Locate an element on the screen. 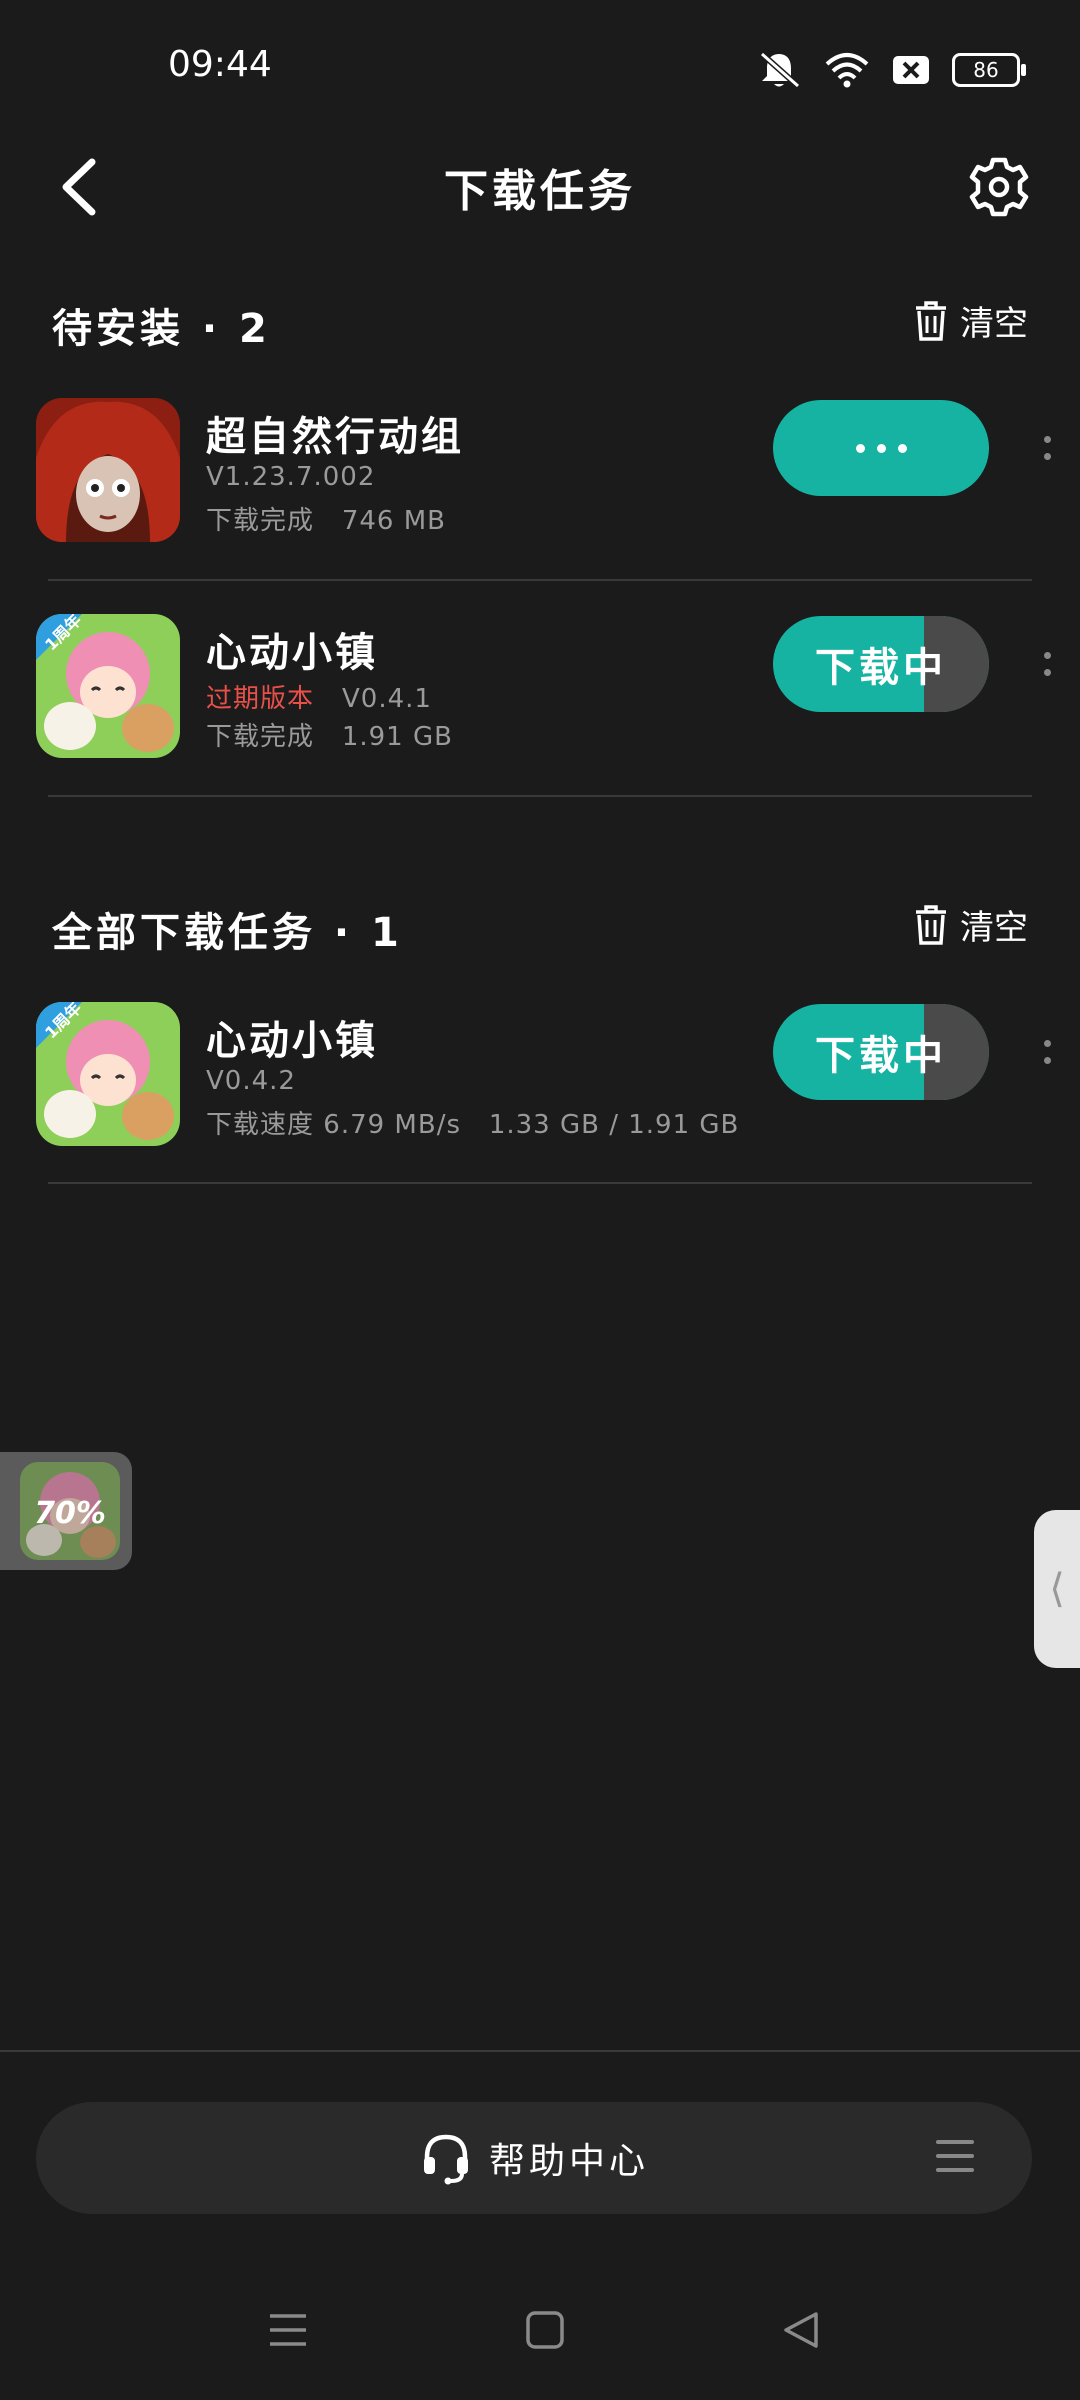  chevron-left-icon: ⟨ is located at coordinates (1057, 1589).